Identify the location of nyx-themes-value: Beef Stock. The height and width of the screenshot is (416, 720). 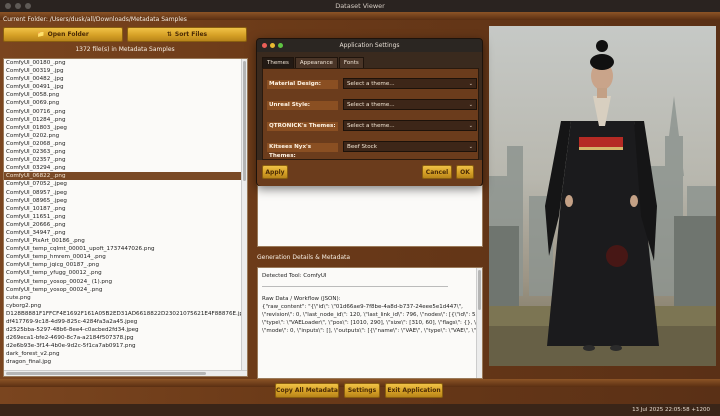
(362, 147).